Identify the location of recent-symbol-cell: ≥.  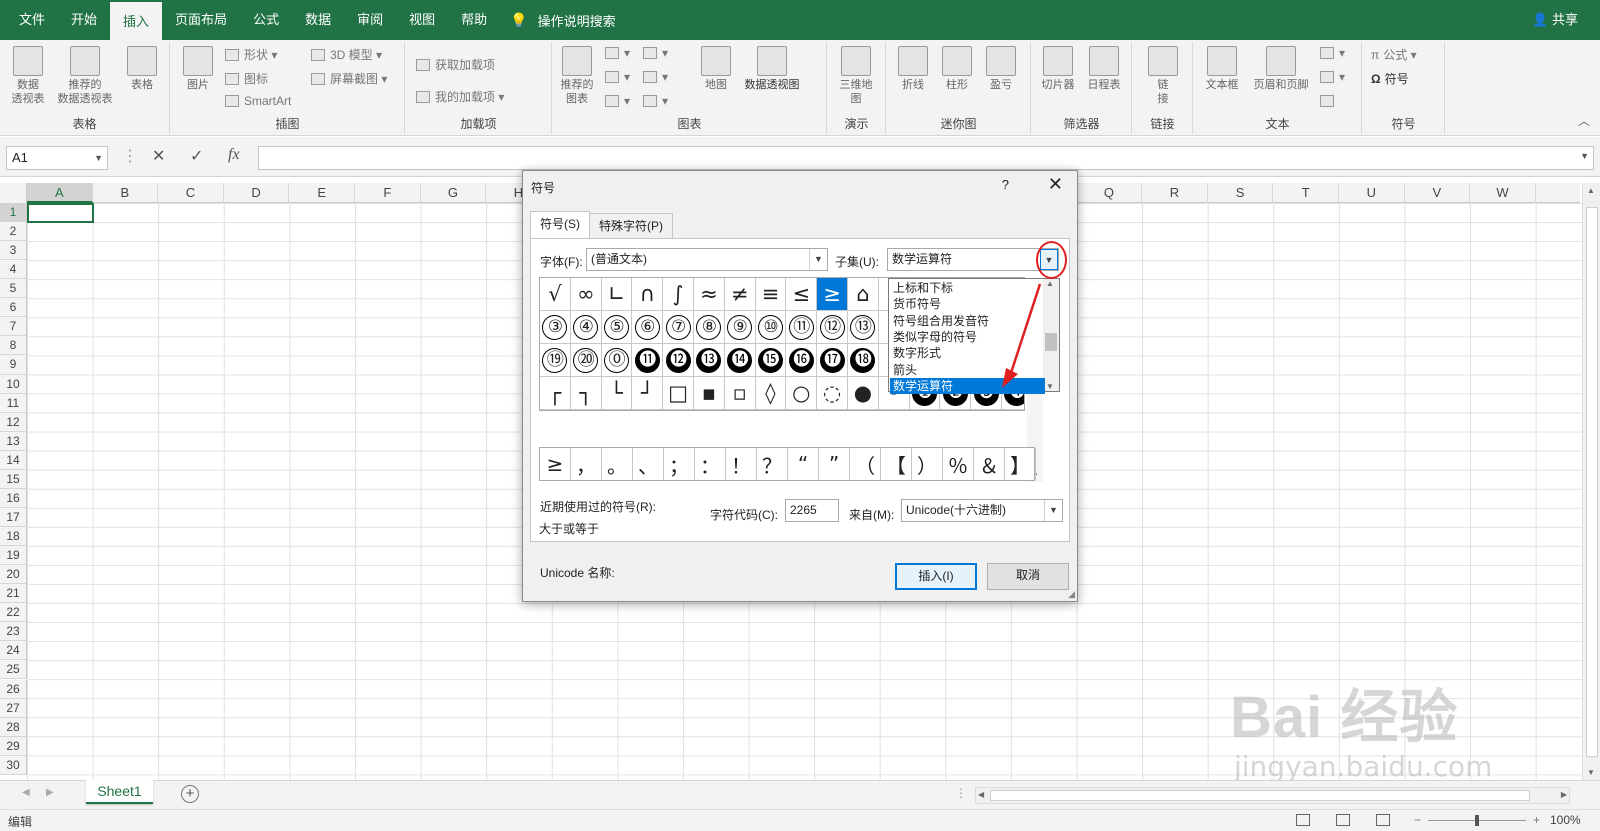
(555, 464).